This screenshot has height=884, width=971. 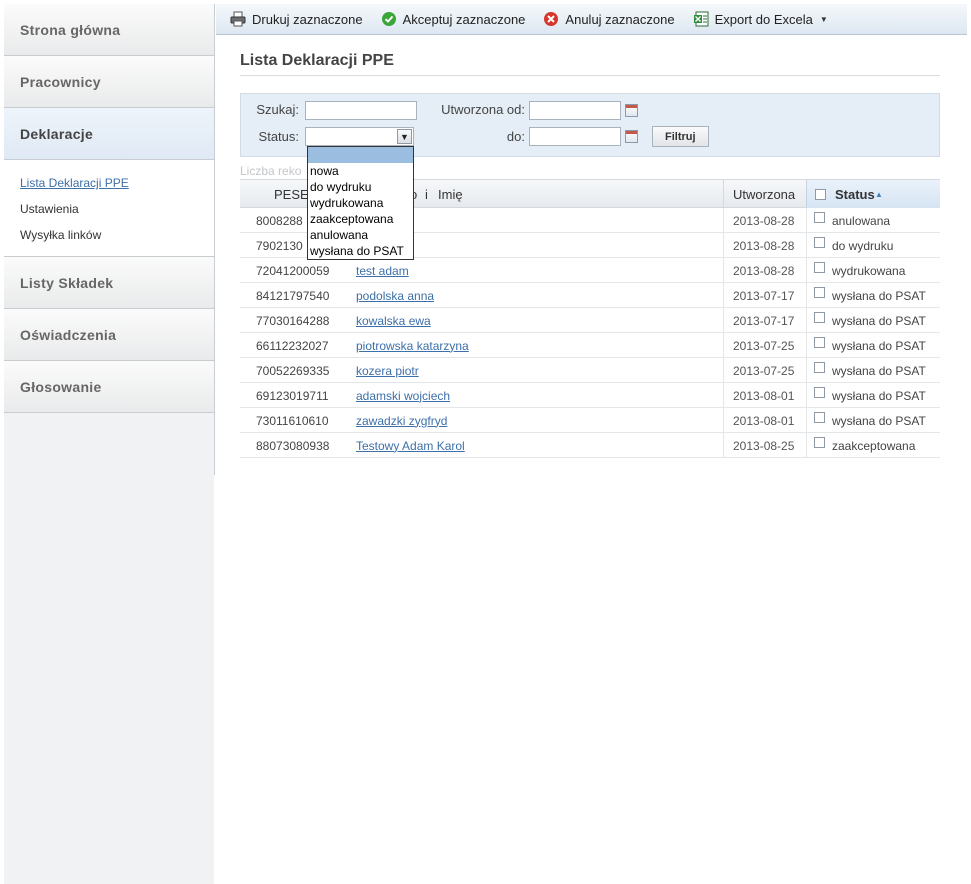 What do you see at coordinates (701, 19) in the screenshot?
I see `excel-icon` at bounding box center [701, 19].